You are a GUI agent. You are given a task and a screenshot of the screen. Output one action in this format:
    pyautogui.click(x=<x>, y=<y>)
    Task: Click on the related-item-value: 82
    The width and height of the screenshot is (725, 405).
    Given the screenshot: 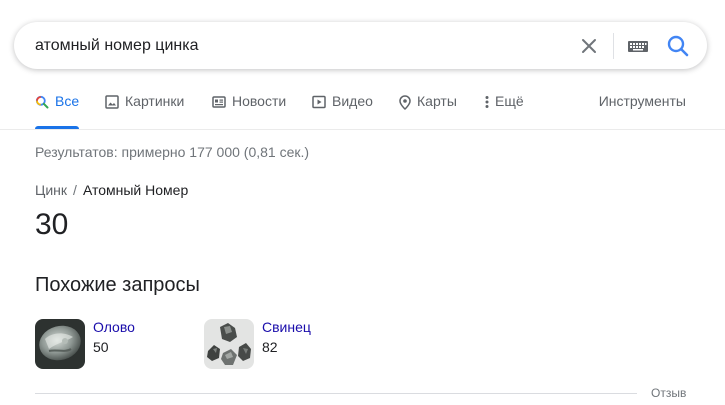 What is the action you would take?
    pyautogui.click(x=270, y=347)
    